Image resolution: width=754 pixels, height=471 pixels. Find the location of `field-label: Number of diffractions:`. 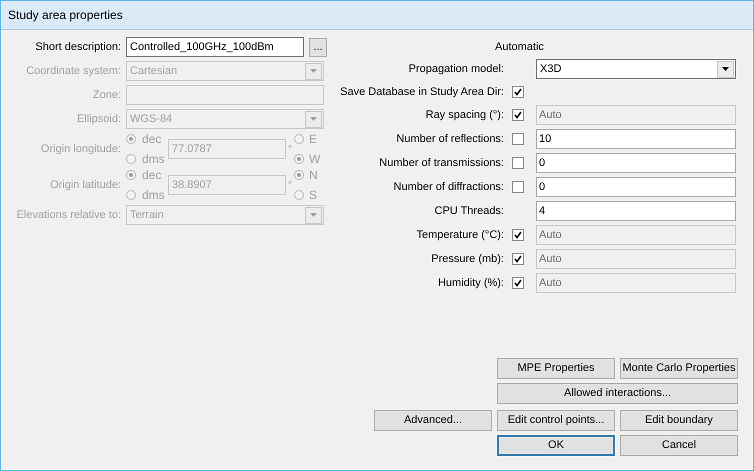

field-label: Number of diffractions: is located at coordinates (448, 187).